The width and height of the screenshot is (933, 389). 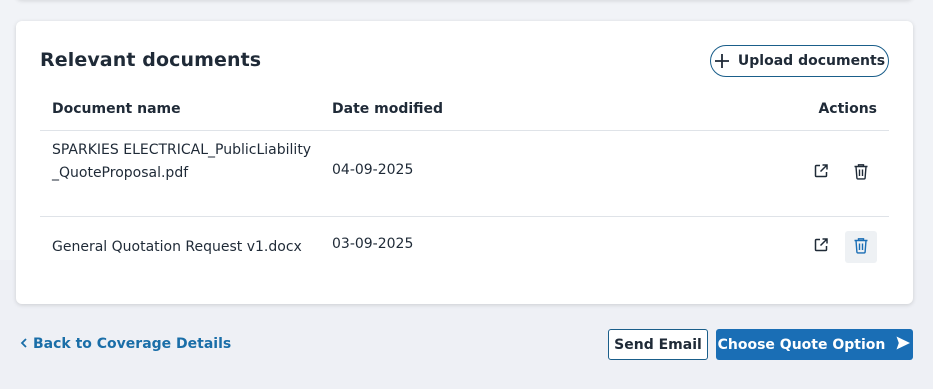 I want to click on date-modified: 04-09-2025, so click(x=373, y=170).